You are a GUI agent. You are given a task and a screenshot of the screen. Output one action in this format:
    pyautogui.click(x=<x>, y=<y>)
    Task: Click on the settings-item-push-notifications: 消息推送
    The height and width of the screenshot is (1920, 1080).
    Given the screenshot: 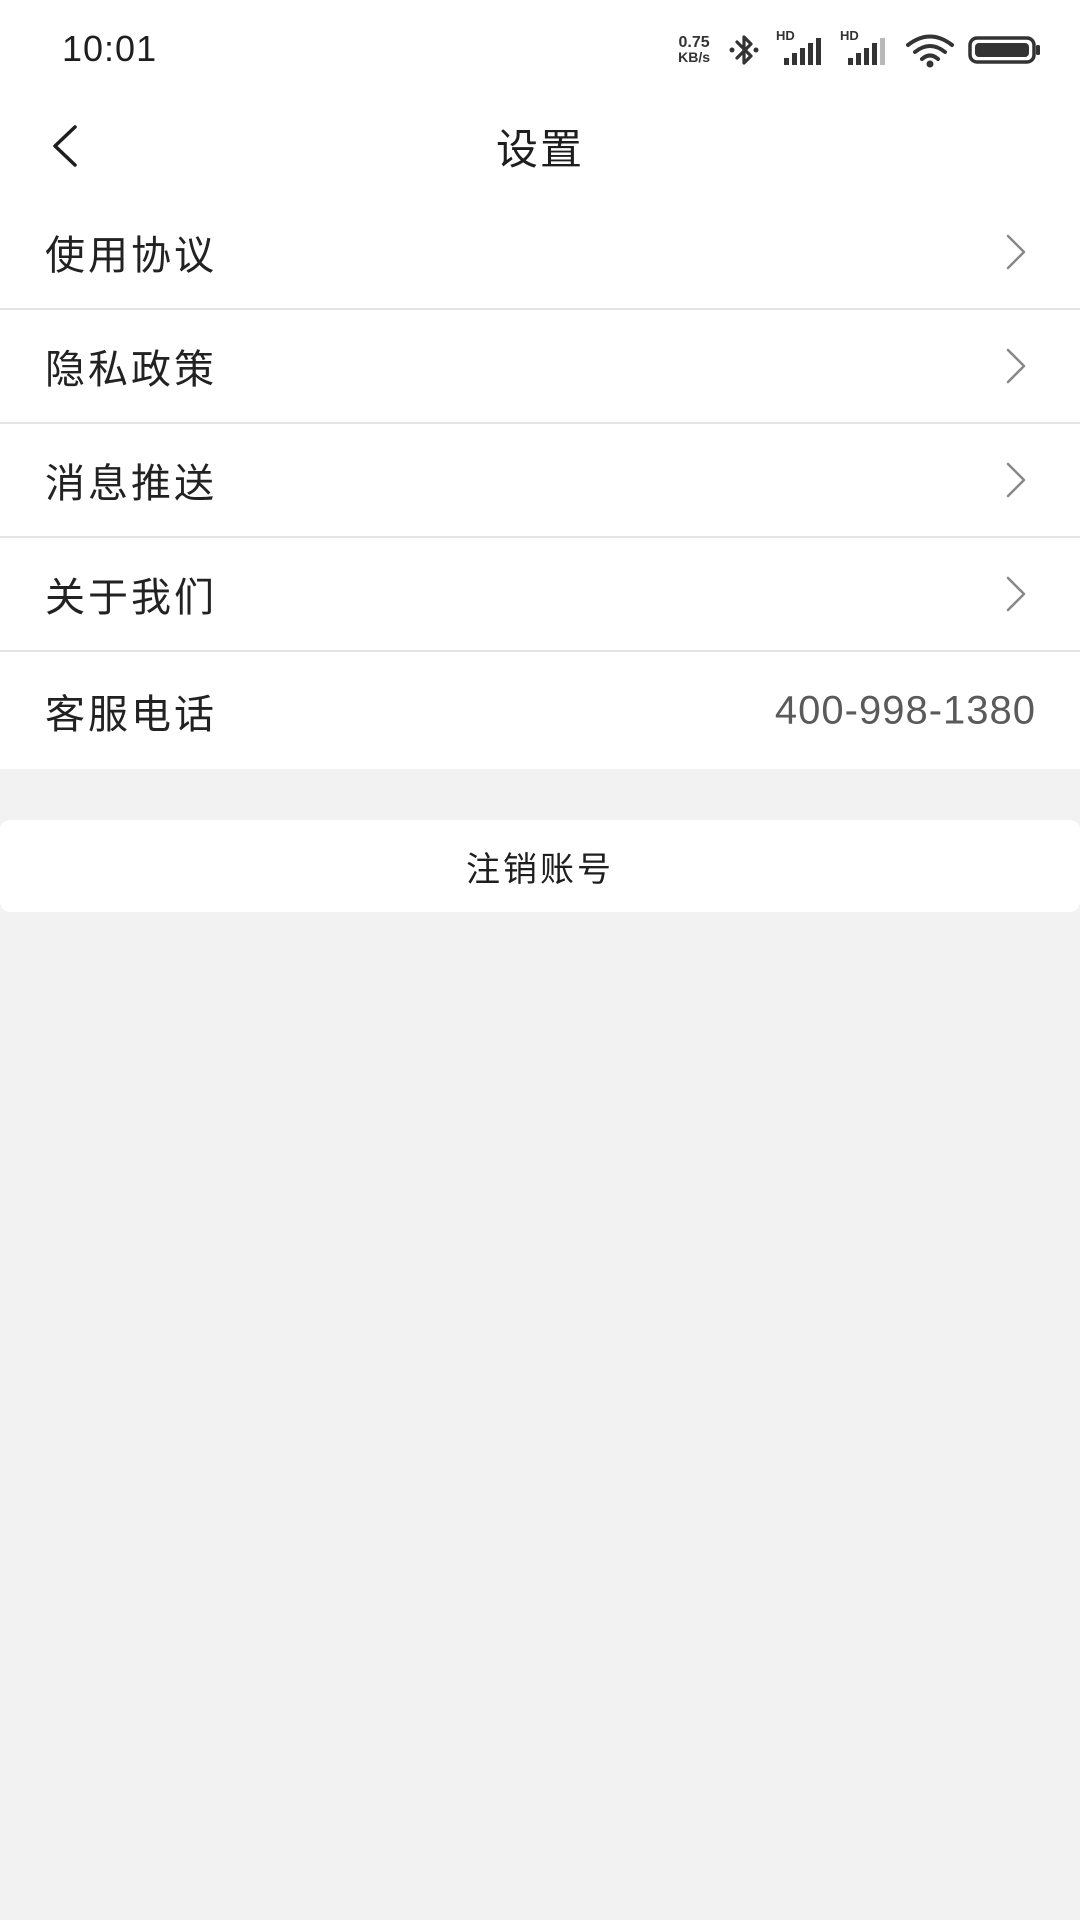 What is the action you would take?
    pyautogui.click(x=540, y=481)
    